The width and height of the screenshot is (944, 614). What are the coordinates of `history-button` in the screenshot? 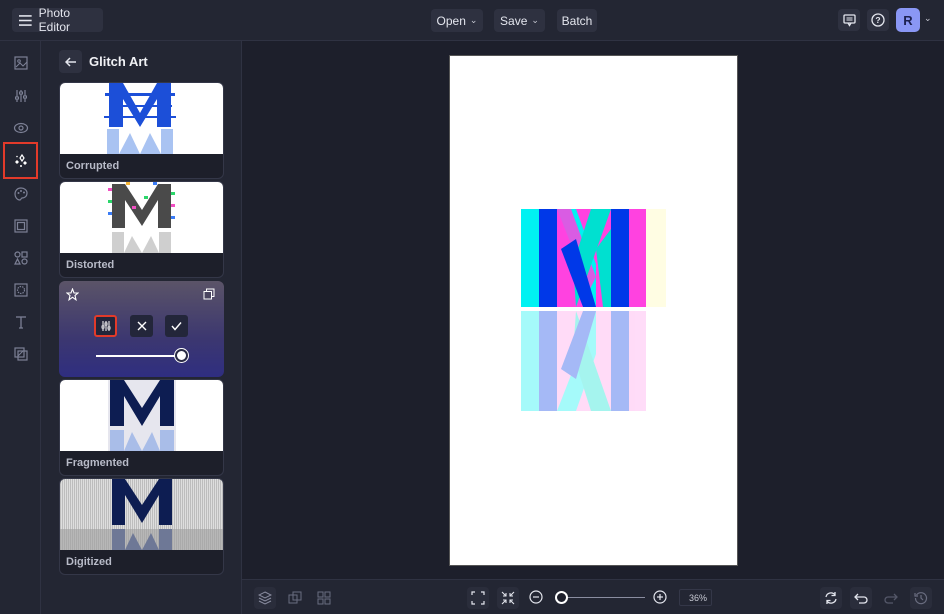 It's located at (921, 598).